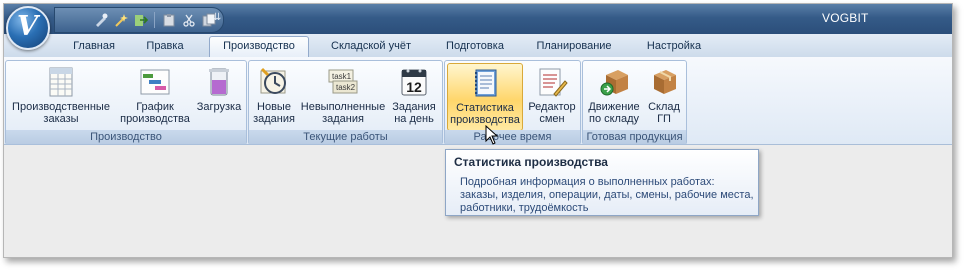  Describe the element at coordinates (634, 137) in the screenshot. I see `group-finished-products-label: Готовая продукция` at that location.